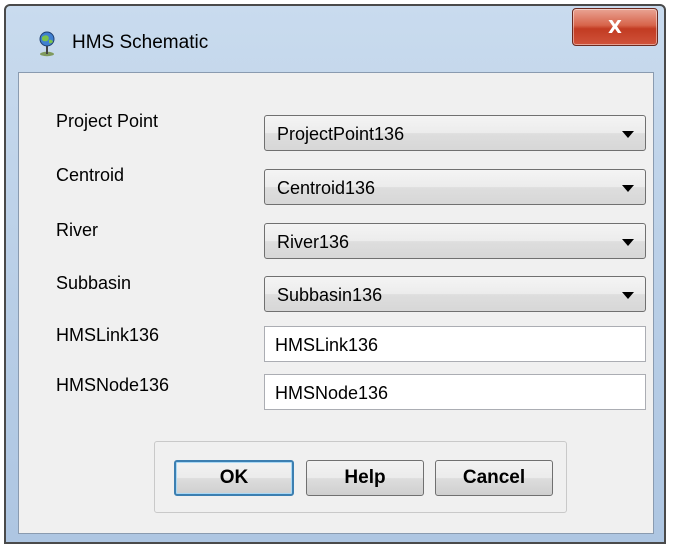 The height and width of the screenshot is (552, 679). Describe the element at coordinates (494, 478) in the screenshot. I see `cancel-button: Cancel` at that location.